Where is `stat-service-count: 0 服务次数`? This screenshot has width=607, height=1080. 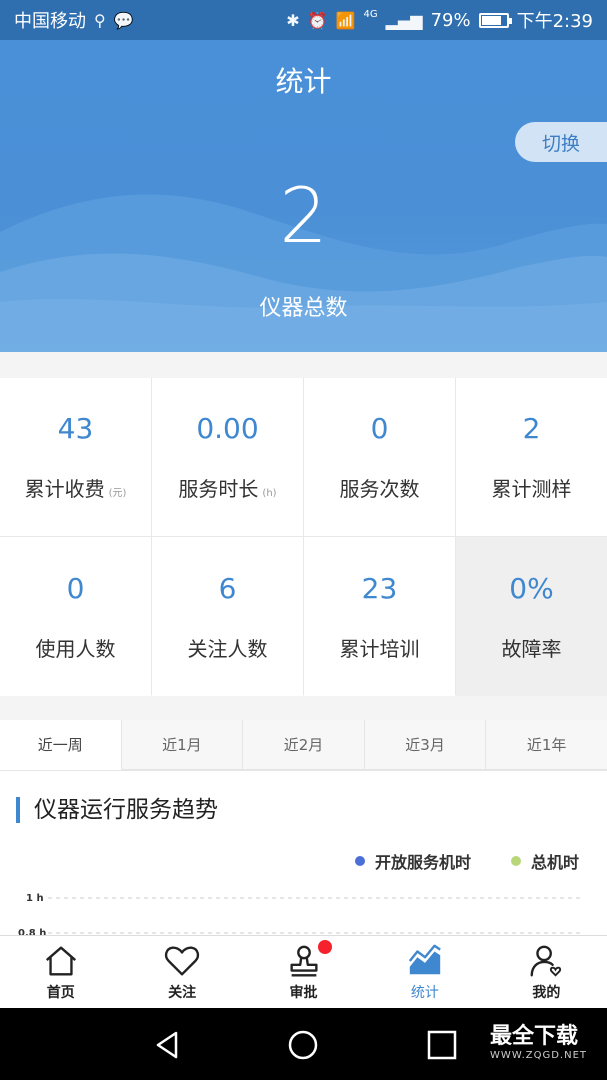
stat-service-count: 0 服务次数 is located at coordinates (379, 457).